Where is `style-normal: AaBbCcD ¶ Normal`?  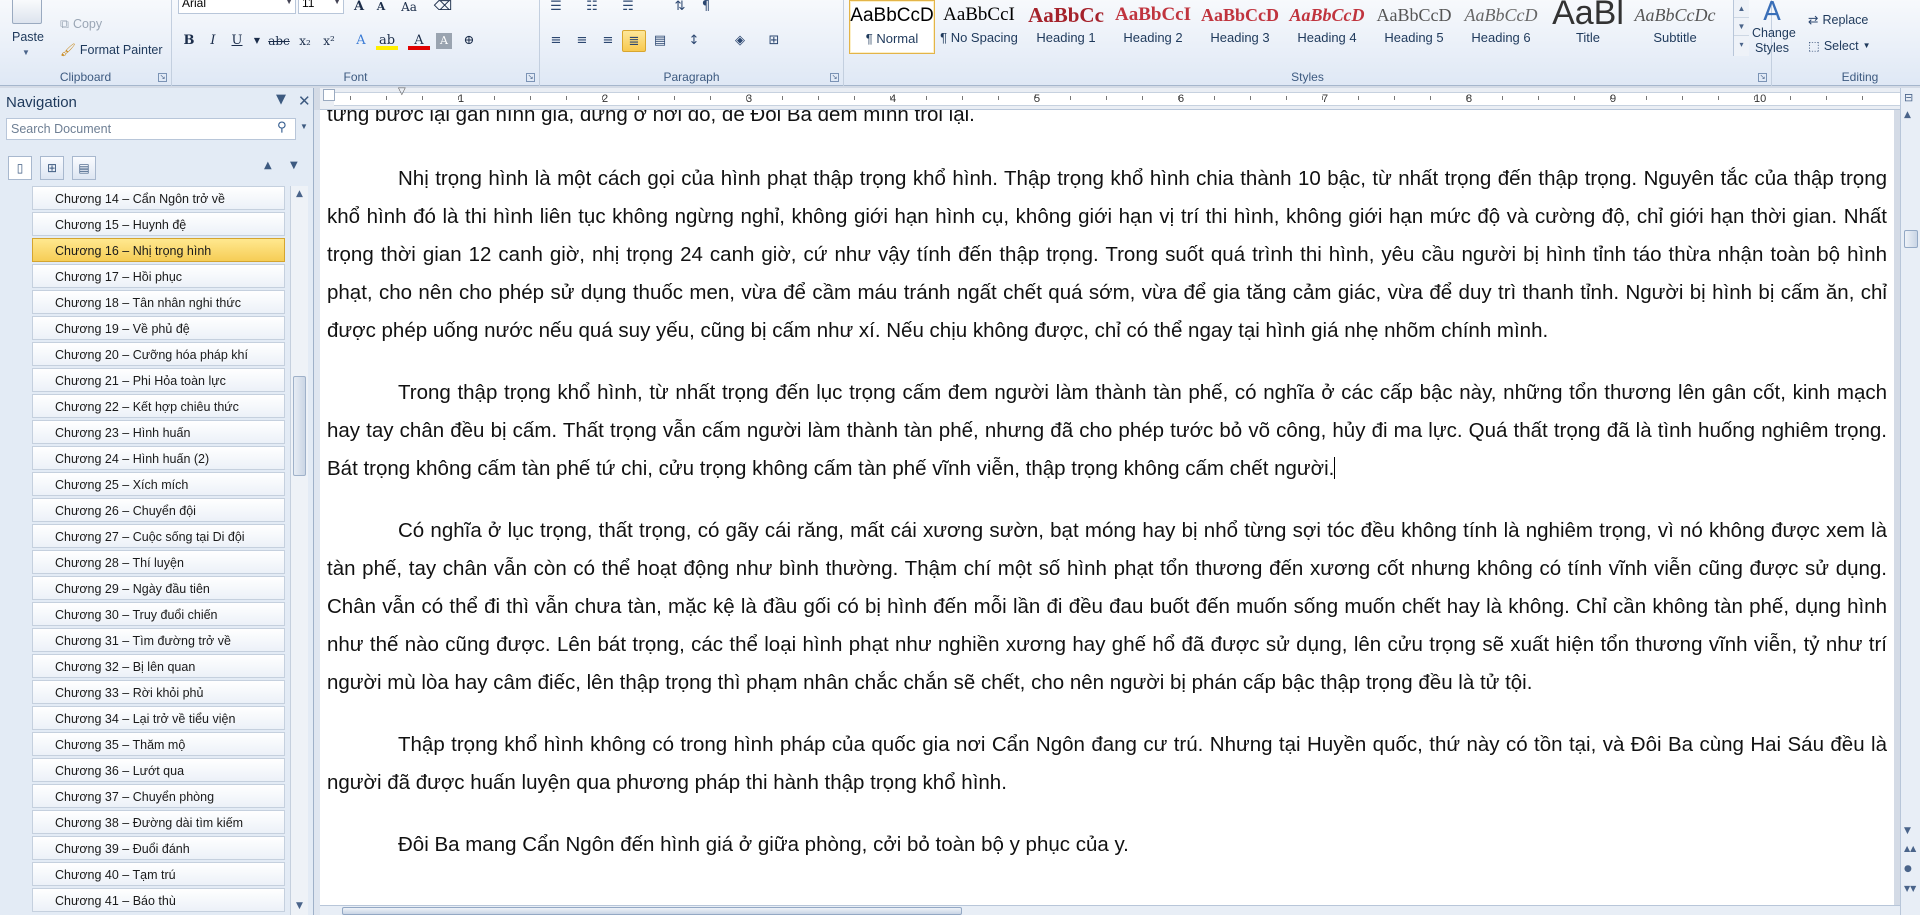 style-normal: AaBbCcD ¶ Normal is located at coordinates (892, 27).